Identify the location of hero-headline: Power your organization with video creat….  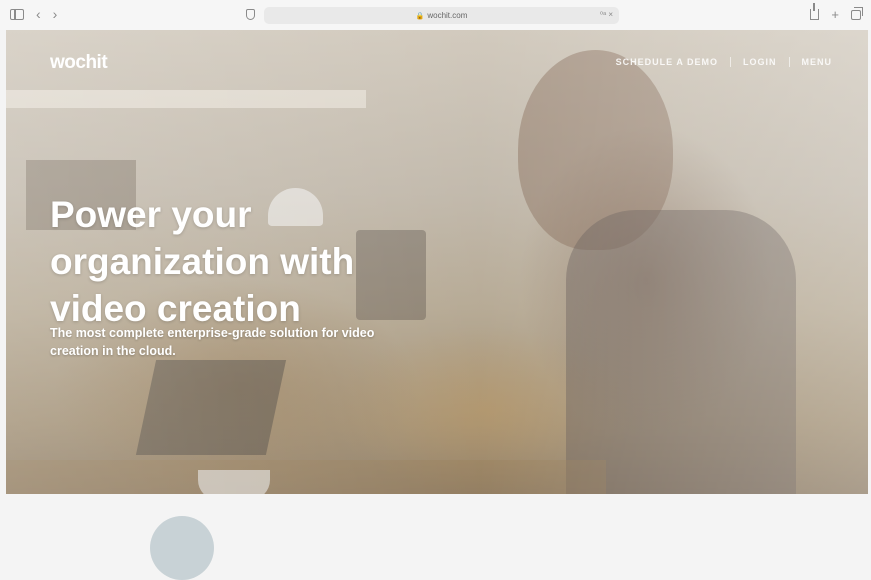
(202, 261).